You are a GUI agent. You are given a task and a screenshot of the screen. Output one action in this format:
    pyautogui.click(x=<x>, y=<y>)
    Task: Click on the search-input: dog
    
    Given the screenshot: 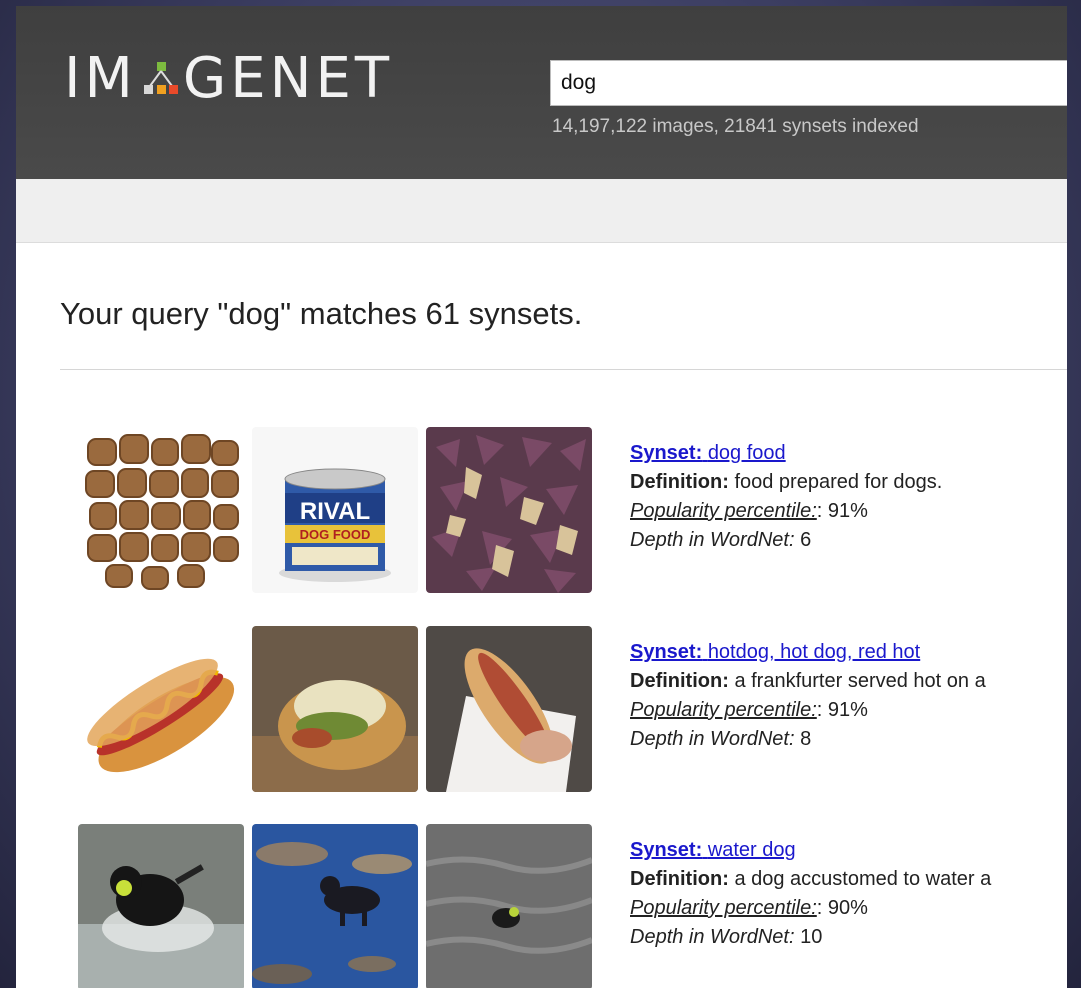 What is the action you would take?
    pyautogui.click(x=808, y=83)
    